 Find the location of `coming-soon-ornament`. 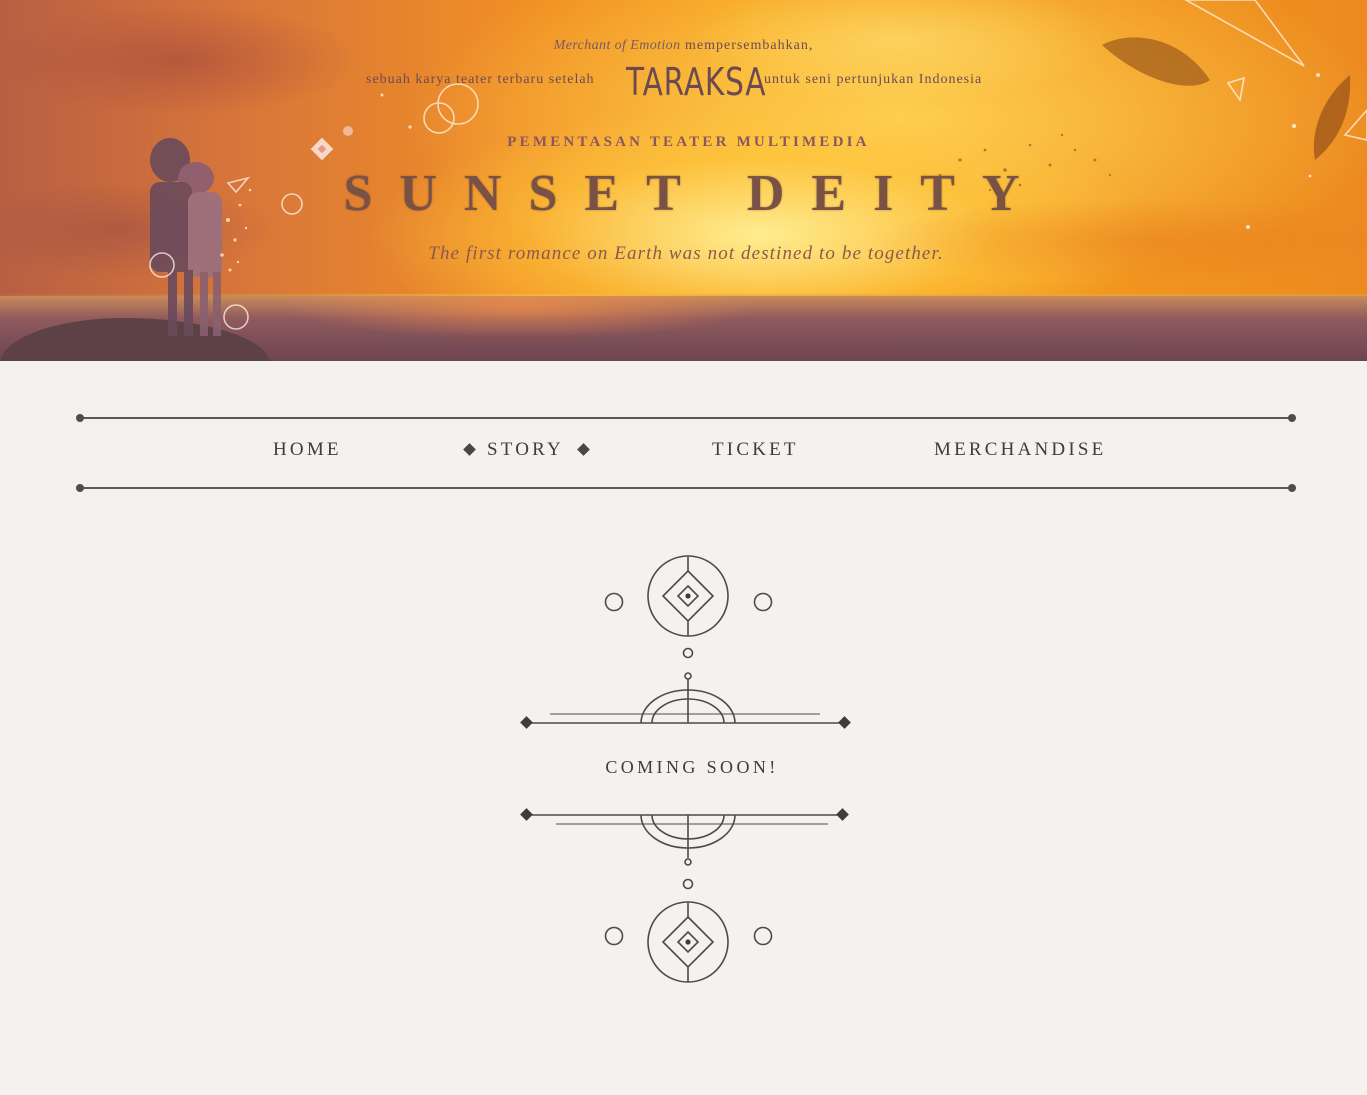

coming-soon-ornament is located at coordinates (685, 769).